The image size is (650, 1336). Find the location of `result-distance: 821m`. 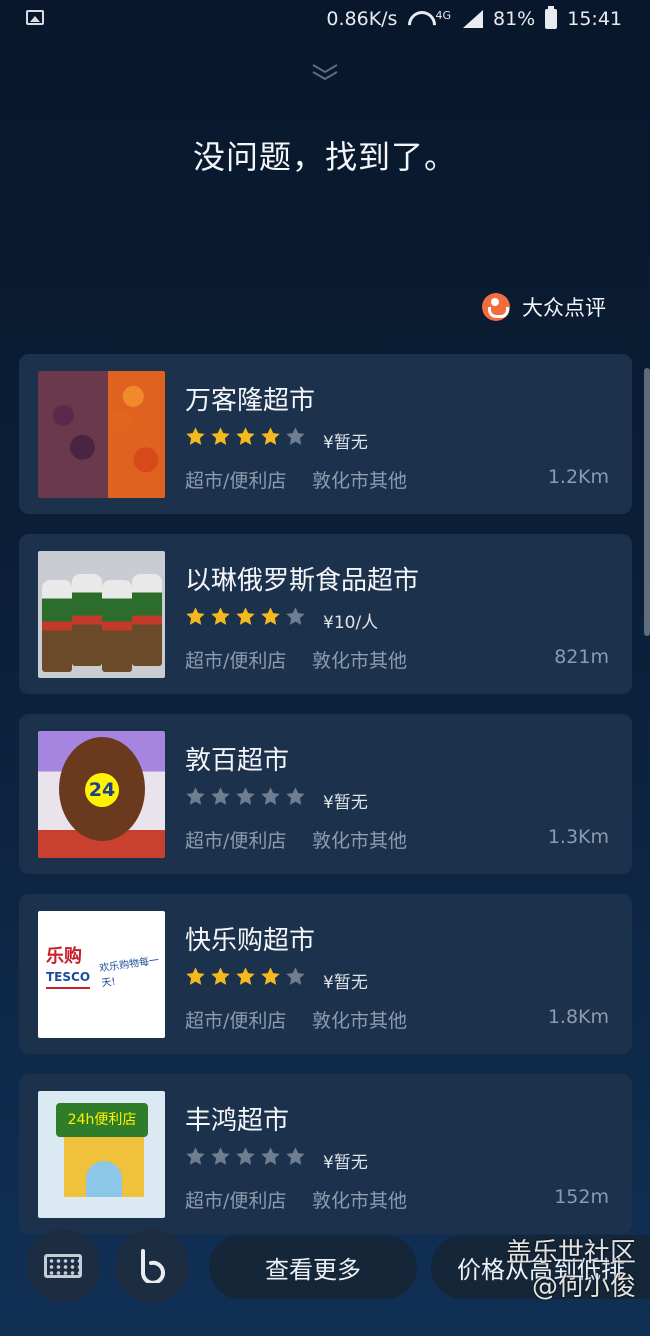

result-distance: 821m is located at coordinates (581, 657).